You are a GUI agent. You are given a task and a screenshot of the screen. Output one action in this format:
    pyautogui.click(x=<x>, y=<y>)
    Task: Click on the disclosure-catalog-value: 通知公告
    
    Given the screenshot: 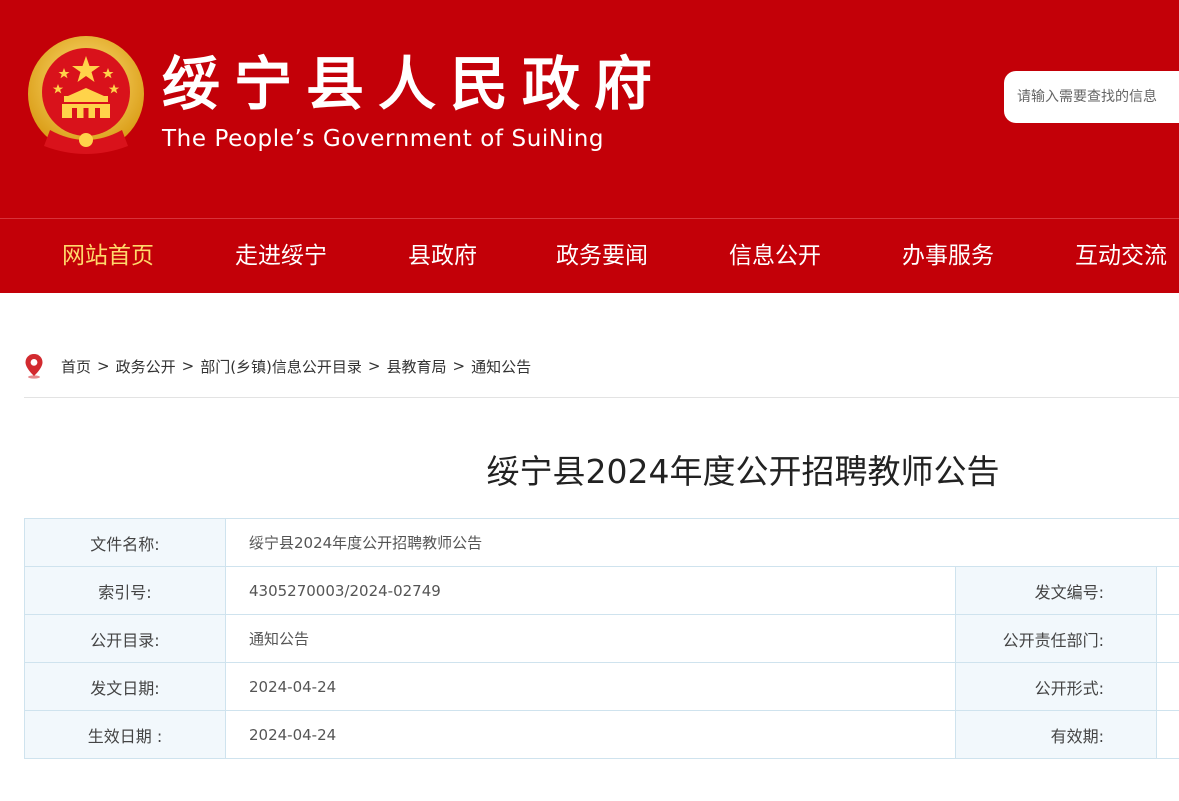 What is the action you would take?
    pyautogui.click(x=590, y=638)
    